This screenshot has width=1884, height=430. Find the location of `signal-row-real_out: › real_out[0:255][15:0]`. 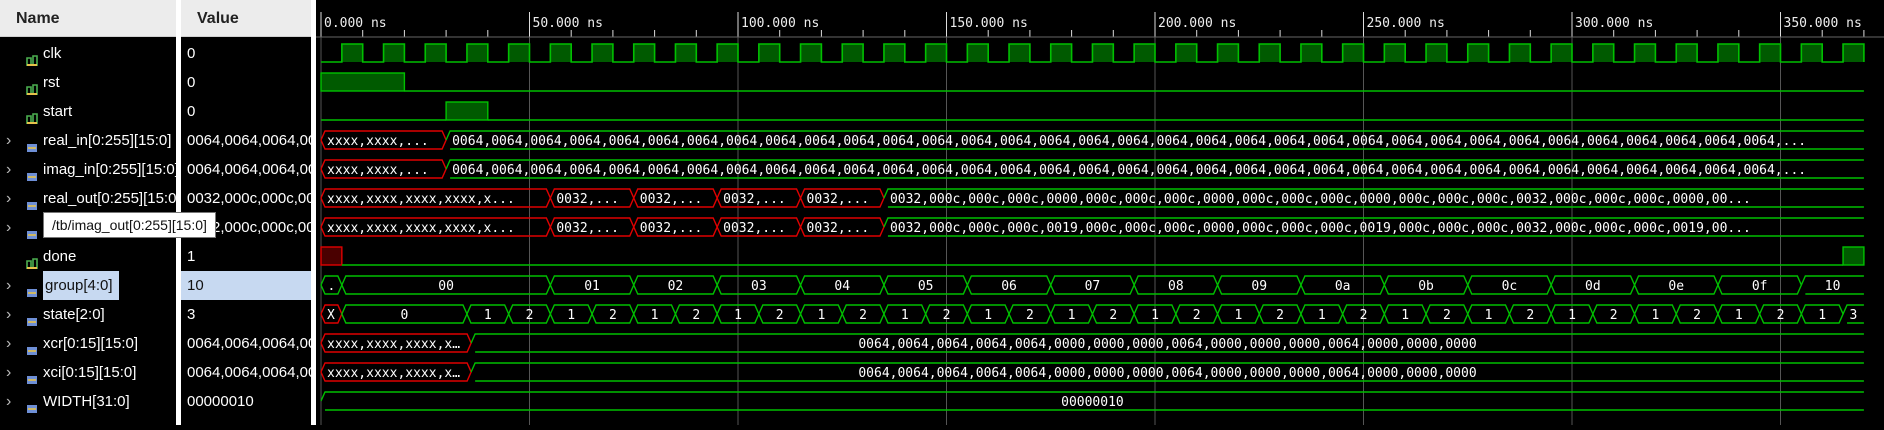

signal-row-real_out: › real_out[0:255][15:0] is located at coordinates (90, 198).